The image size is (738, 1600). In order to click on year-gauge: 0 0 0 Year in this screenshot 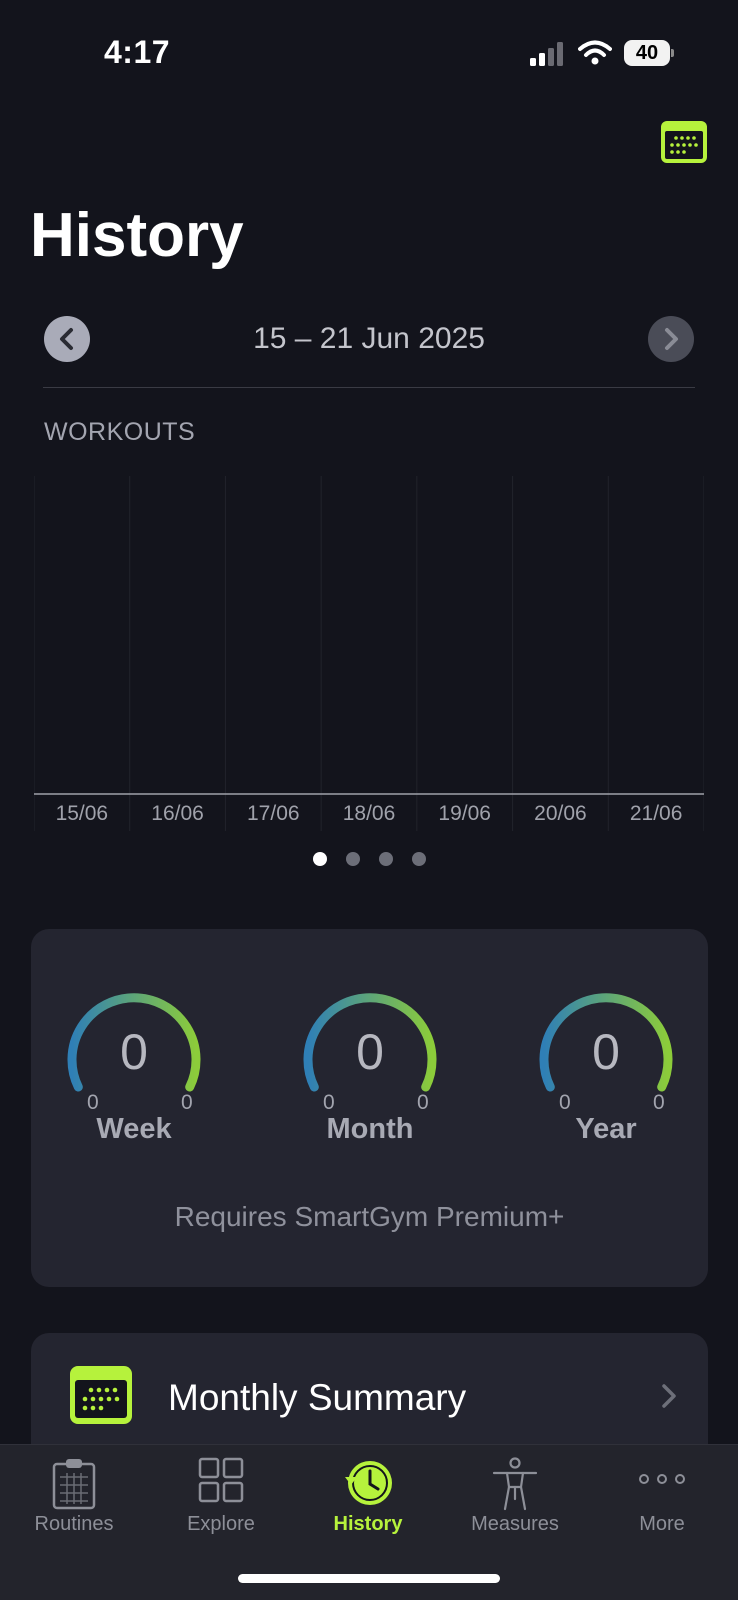, I will do `click(606, 1066)`.